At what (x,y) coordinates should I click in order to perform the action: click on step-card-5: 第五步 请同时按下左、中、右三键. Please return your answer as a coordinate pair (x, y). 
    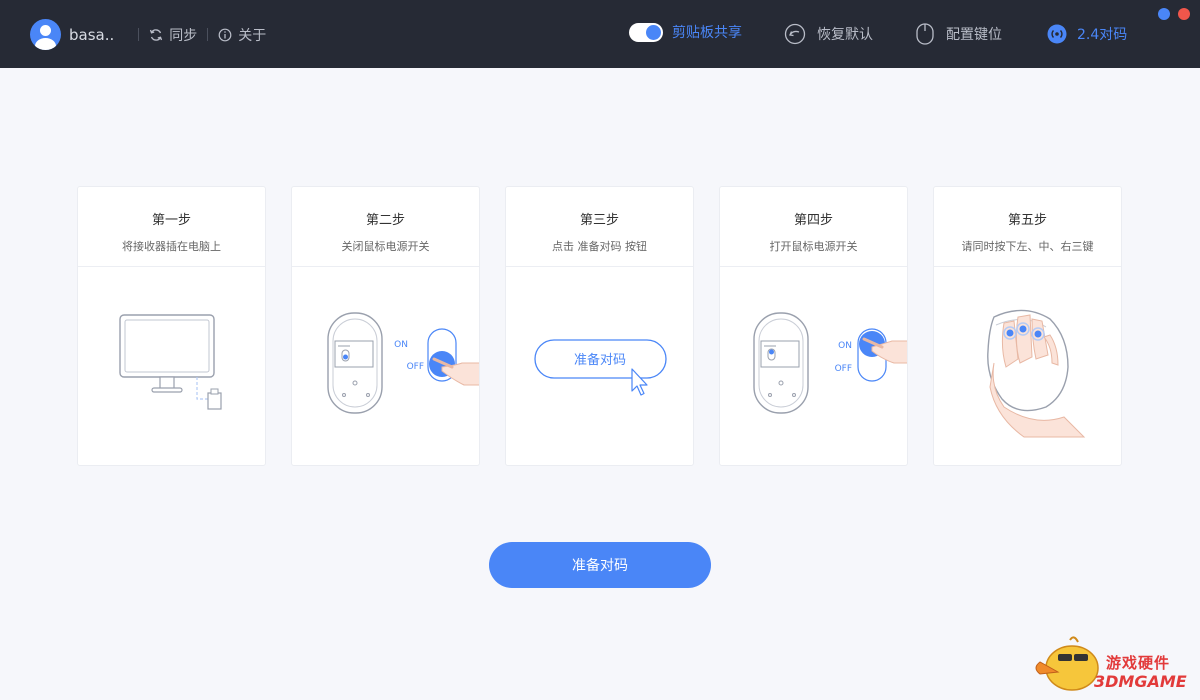
    Looking at the image, I should click on (1027, 326).